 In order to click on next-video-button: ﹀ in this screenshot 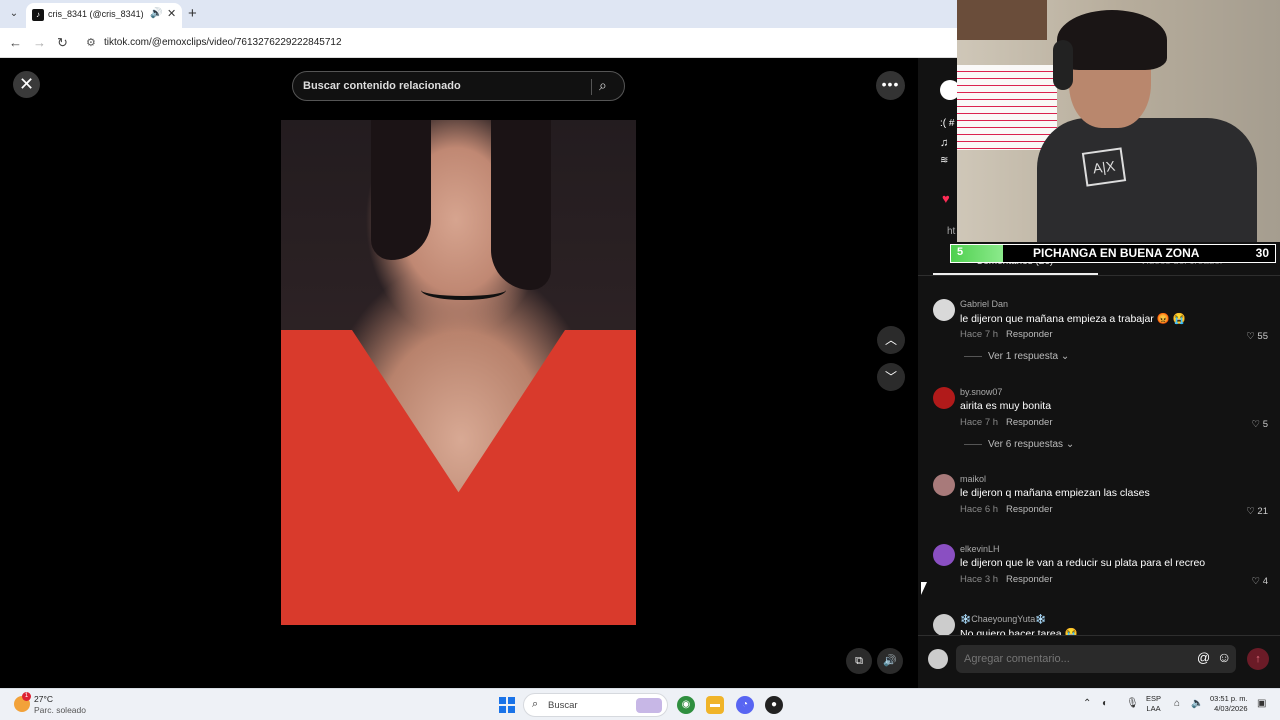, I will do `click(891, 377)`.